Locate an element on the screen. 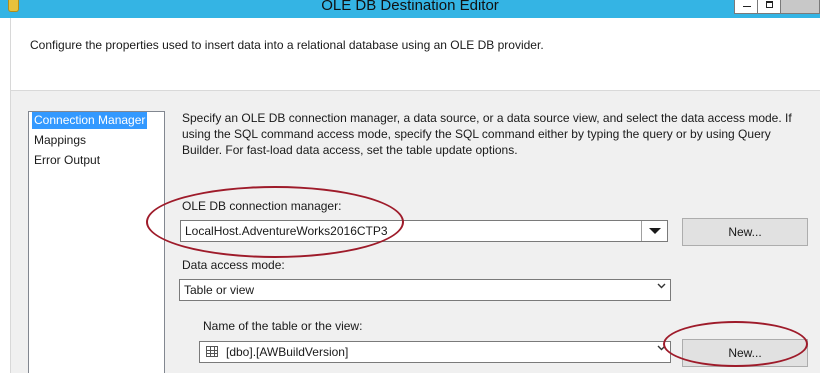 This screenshot has height=373, width=820. connection-manager-dropdown-button is located at coordinates (654, 231).